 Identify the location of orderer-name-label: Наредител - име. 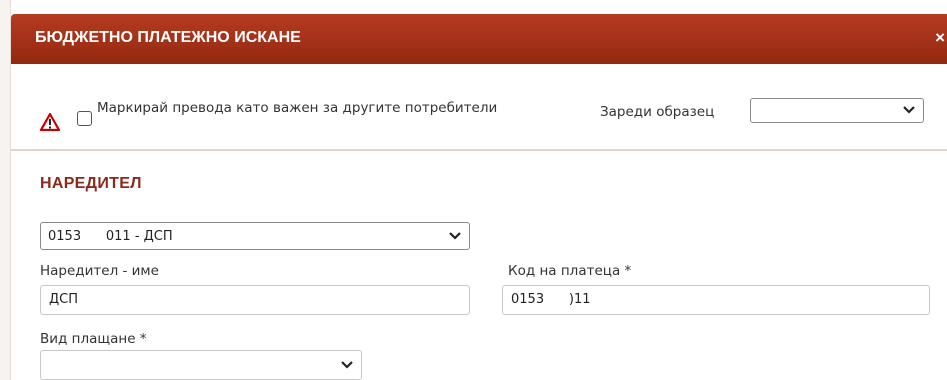
(99, 271).